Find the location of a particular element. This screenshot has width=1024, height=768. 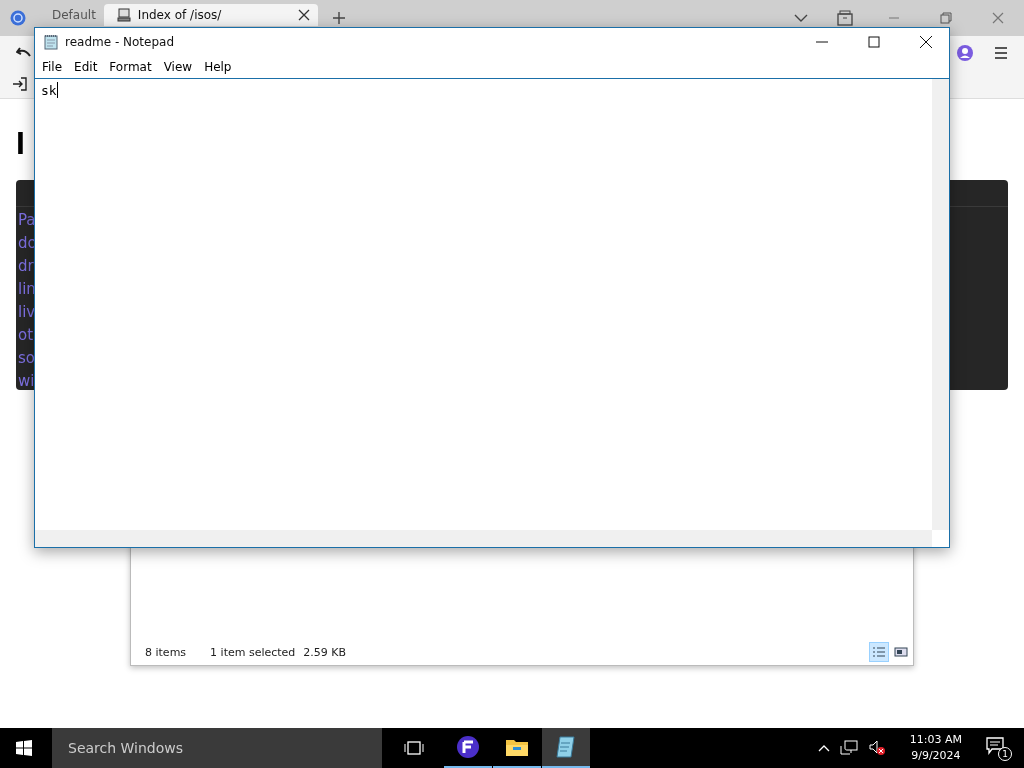

computer-icon is located at coordinates (123, 15).